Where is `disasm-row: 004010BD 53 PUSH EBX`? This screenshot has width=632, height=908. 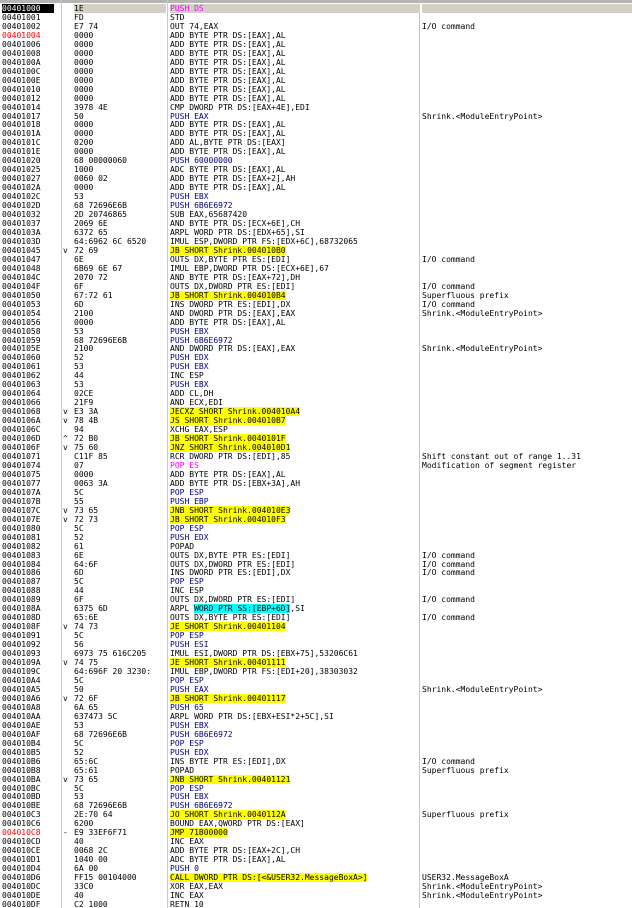 disasm-row: 004010BD 53 PUSH EBX is located at coordinates (316, 796).